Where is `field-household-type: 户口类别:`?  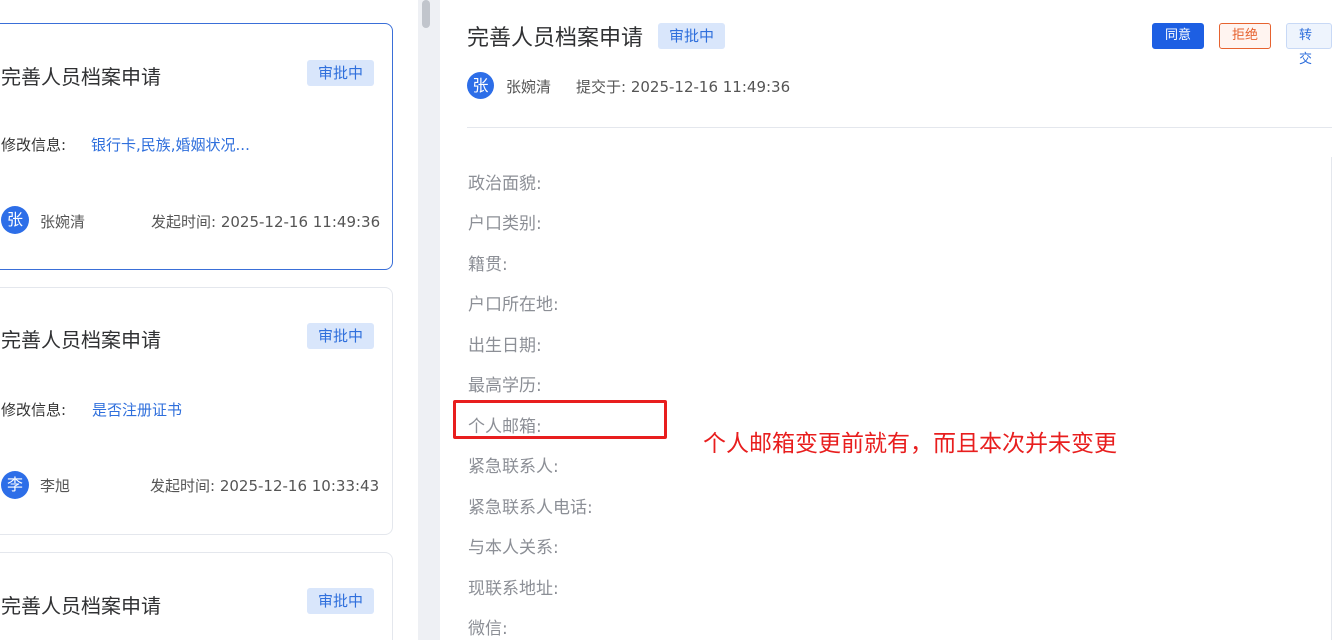 field-household-type: 户口类别: is located at coordinates (505, 224).